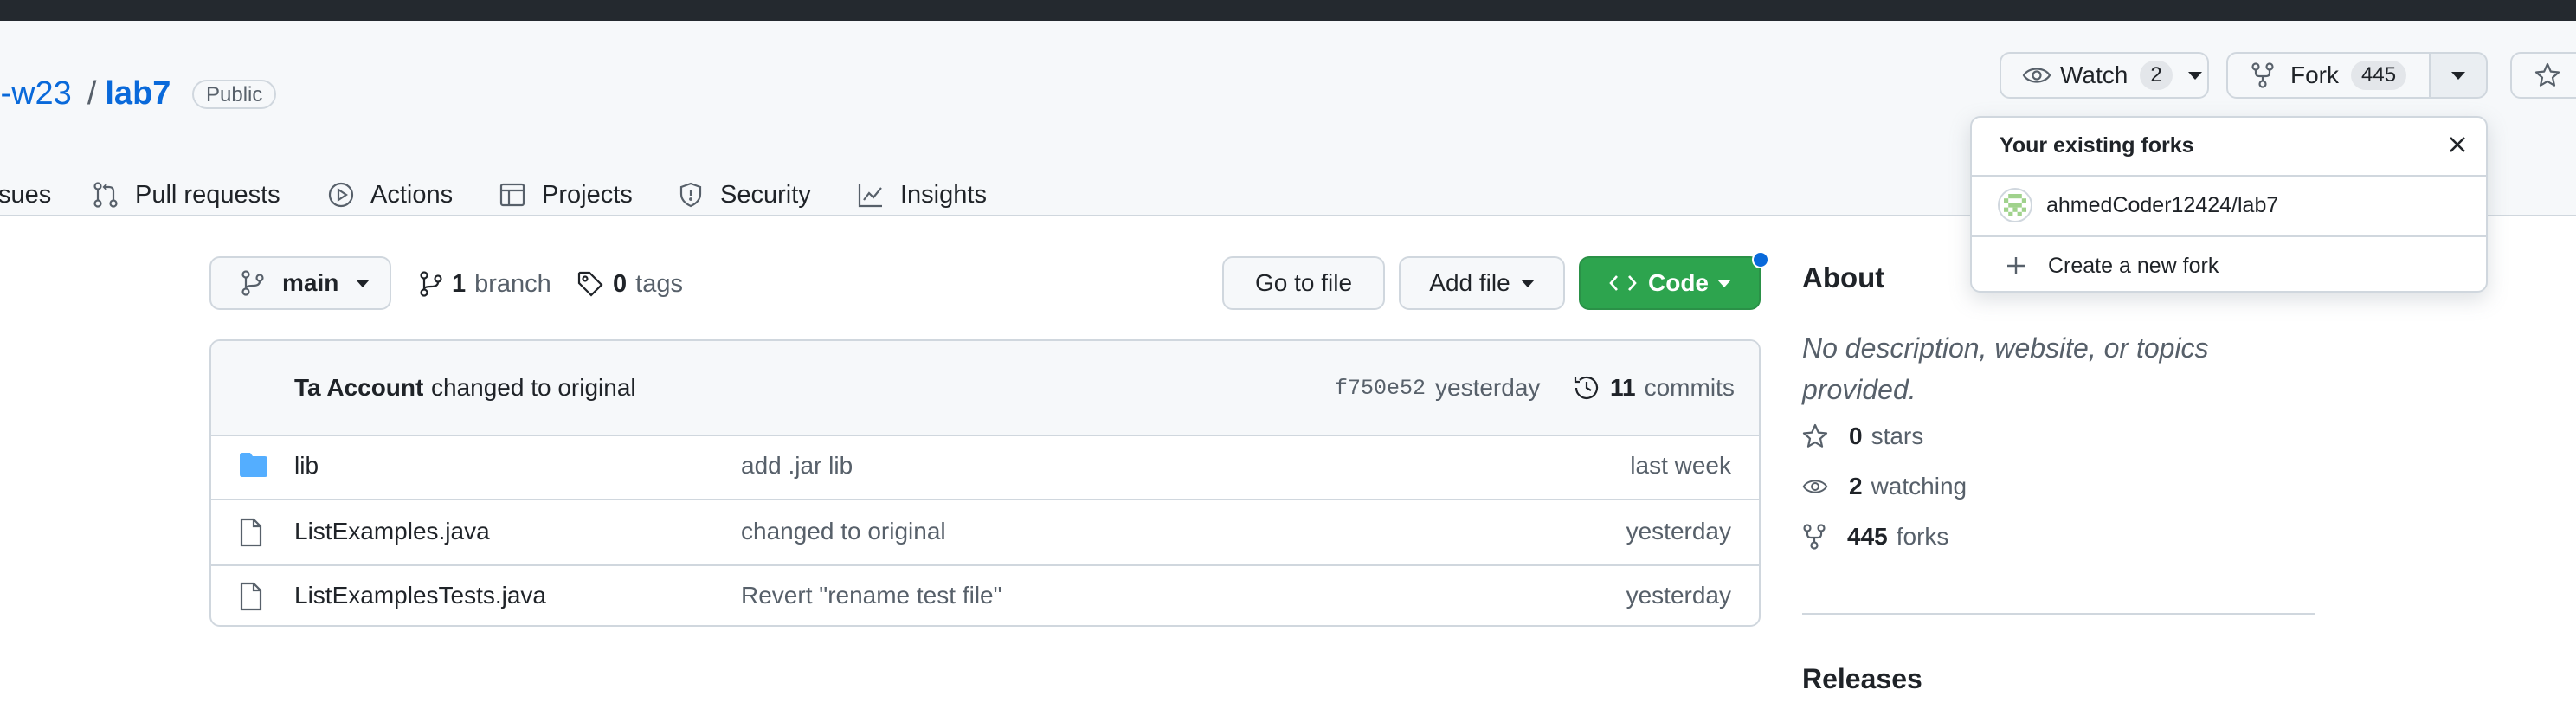 This screenshot has width=2576, height=722. I want to click on go-to-file-button: Go to file, so click(1303, 283).